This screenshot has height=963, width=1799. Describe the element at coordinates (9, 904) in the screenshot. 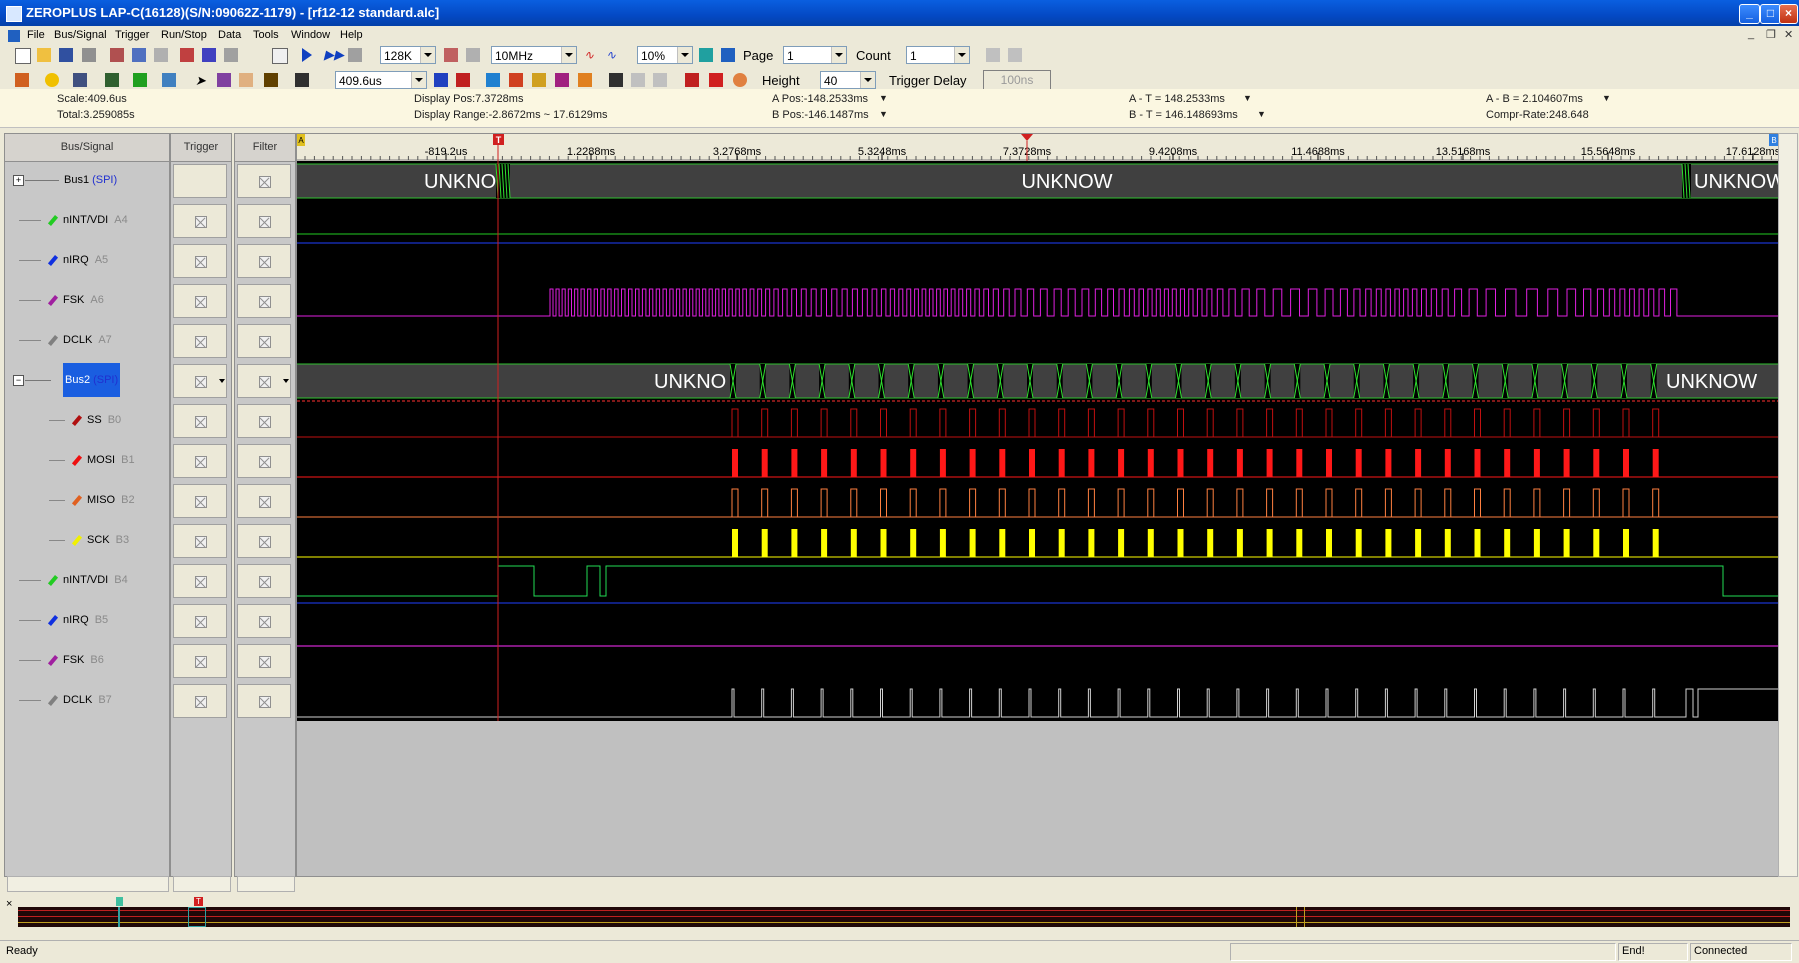

I see `overview-close-icon: ×` at that location.